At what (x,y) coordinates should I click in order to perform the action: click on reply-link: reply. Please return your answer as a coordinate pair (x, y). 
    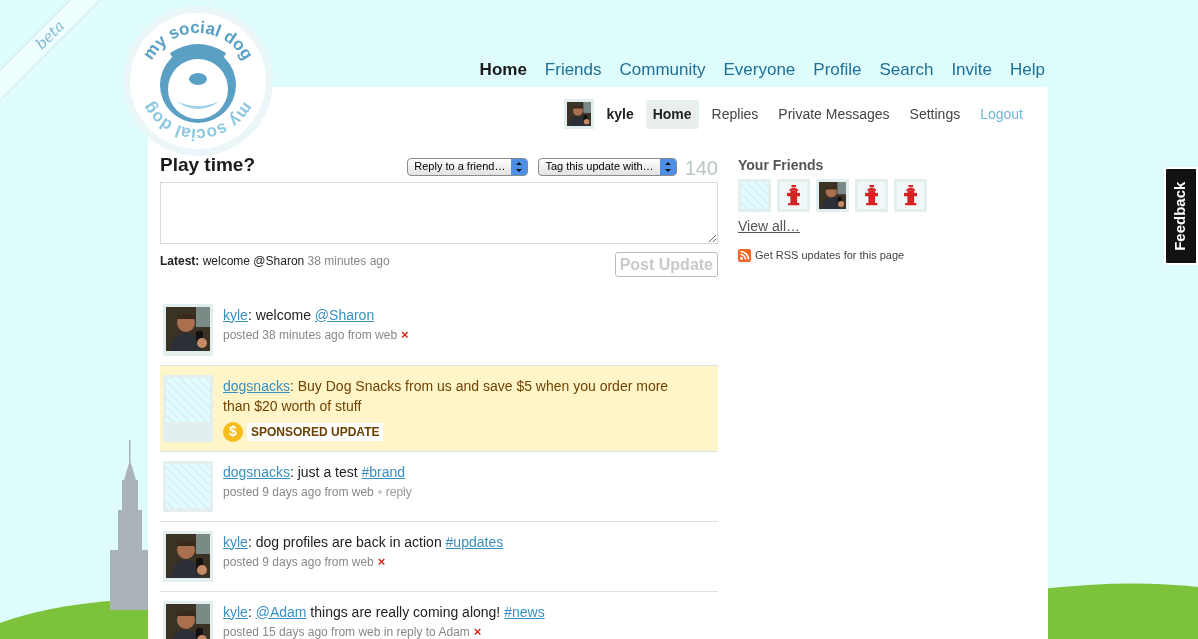
    Looking at the image, I should click on (398, 491).